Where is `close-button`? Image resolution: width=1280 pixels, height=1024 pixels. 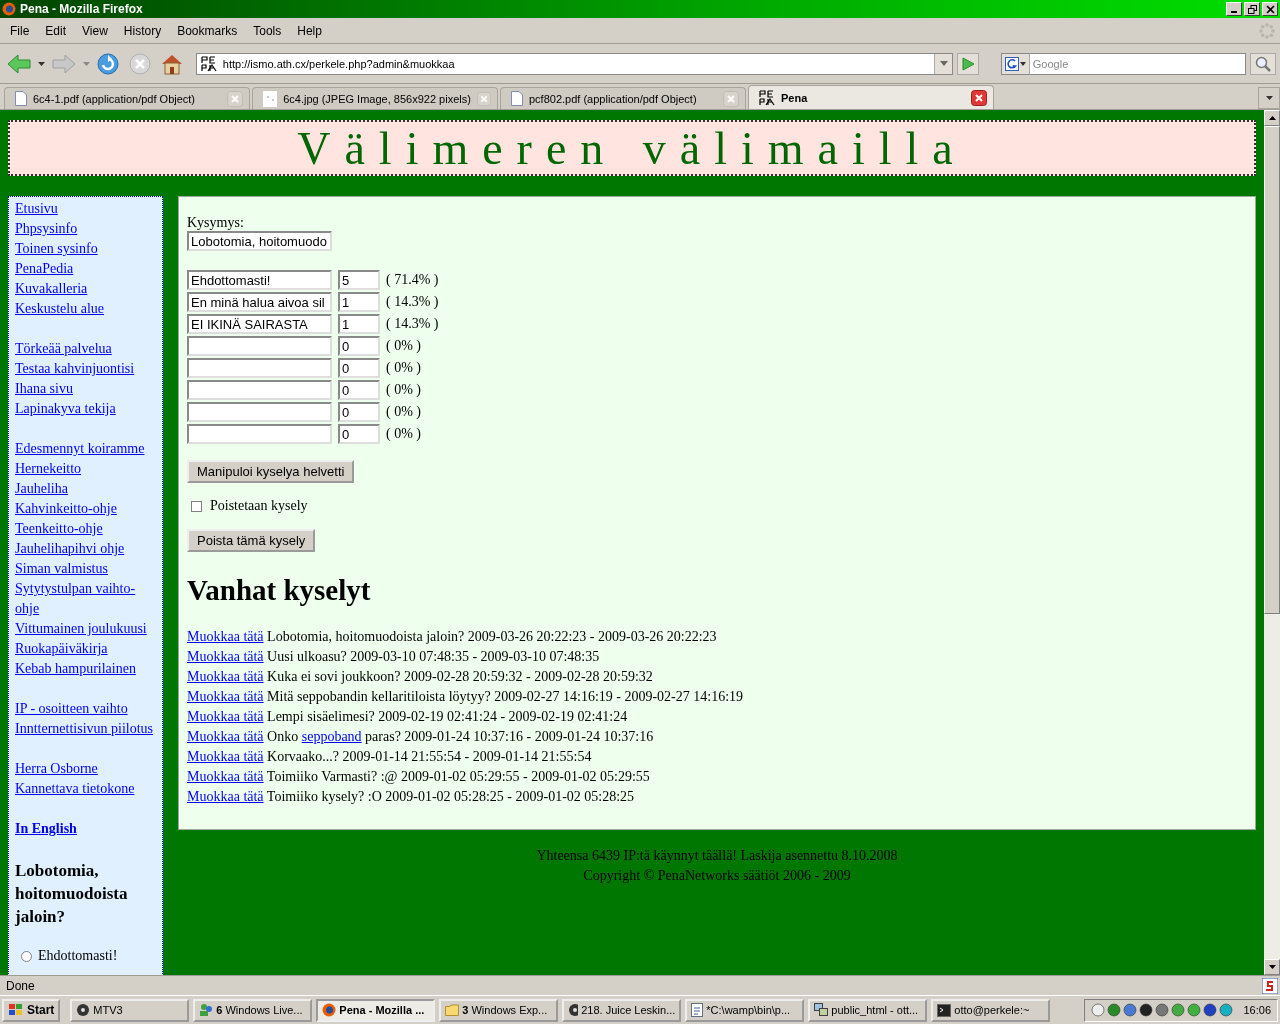
close-button is located at coordinates (1270, 9).